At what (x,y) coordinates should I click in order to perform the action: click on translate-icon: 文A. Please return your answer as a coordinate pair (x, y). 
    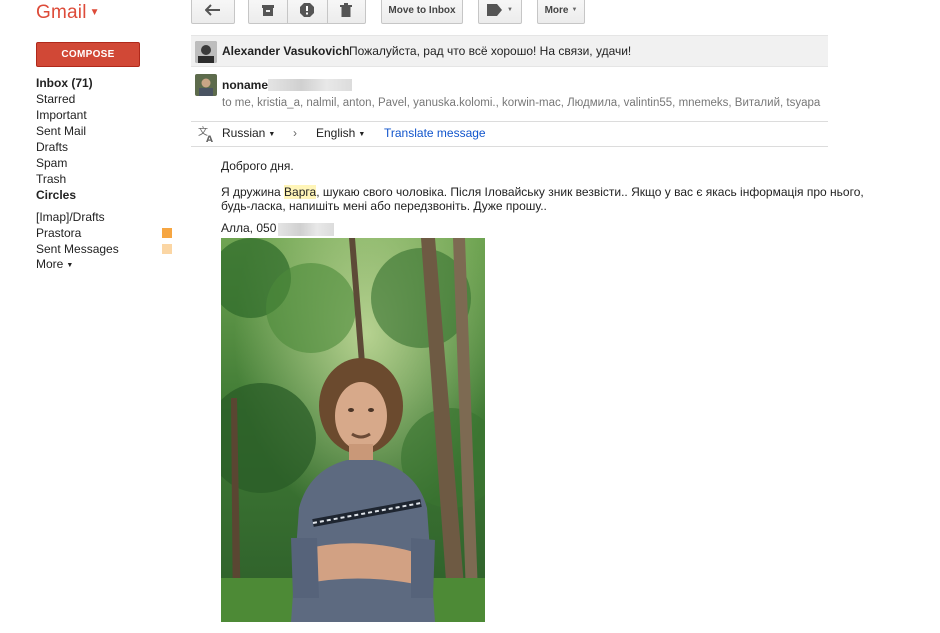
    Looking at the image, I should click on (207, 136).